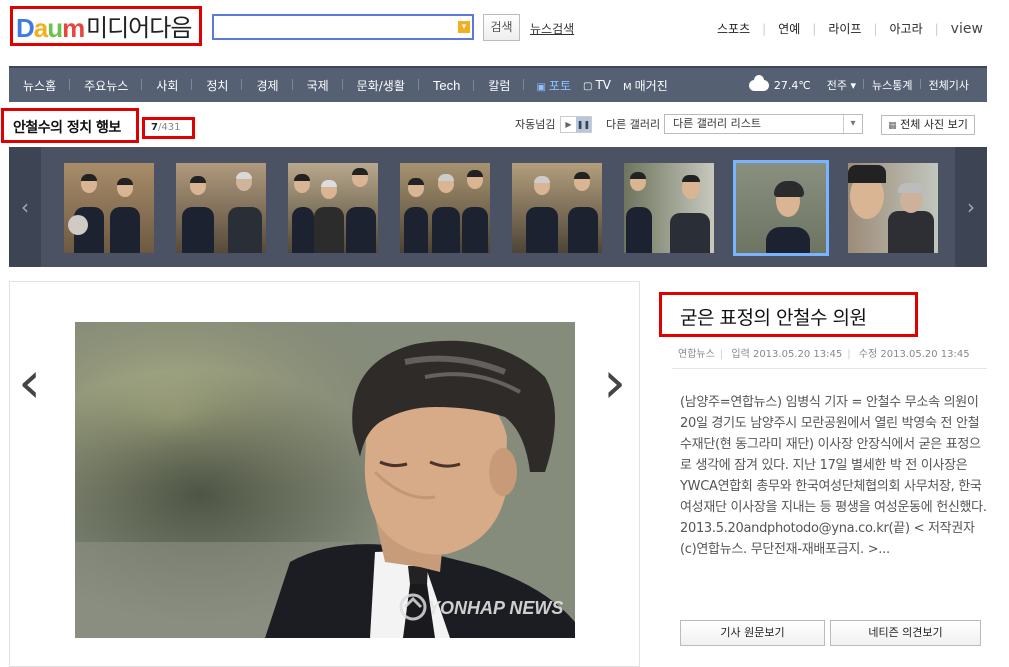  Describe the element at coordinates (106, 85) in the screenshot. I see `nav-top-news: 주요뉴스` at that location.